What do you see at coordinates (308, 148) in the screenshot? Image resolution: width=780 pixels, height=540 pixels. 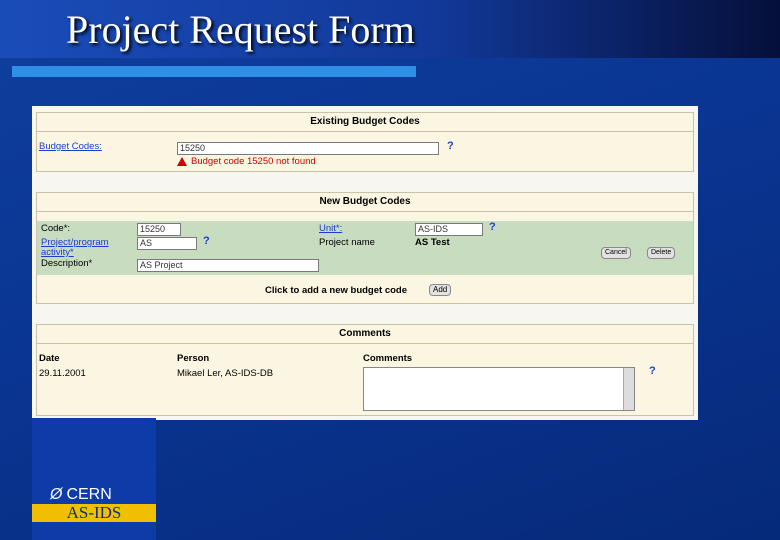 I see `budget-codes-input: 15250` at bounding box center [308, 148].